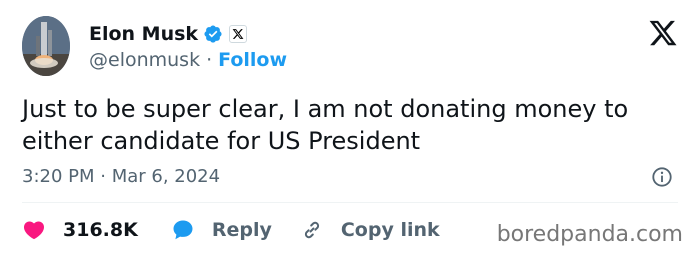 This screenshot has width=700, height=256. Describe the element at coordinates (350, 202) in the screenshot. I see `divider` at that location.